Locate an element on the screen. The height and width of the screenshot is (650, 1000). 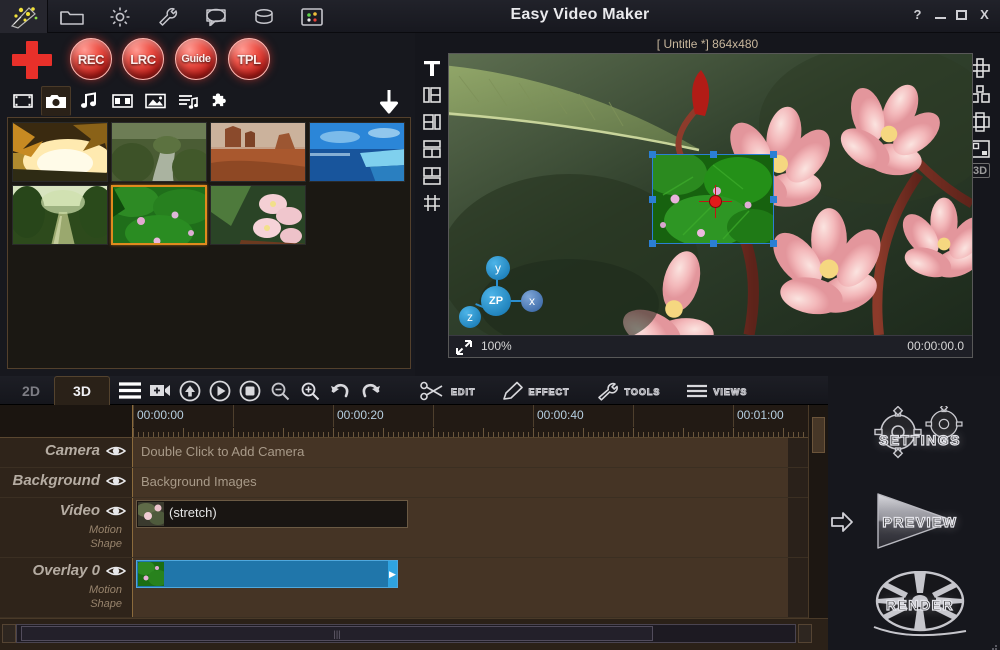
timeline-ruler: 00:00:00 00:00:20 00:00:40 00:01:00 is located at coordinates (471, 421).